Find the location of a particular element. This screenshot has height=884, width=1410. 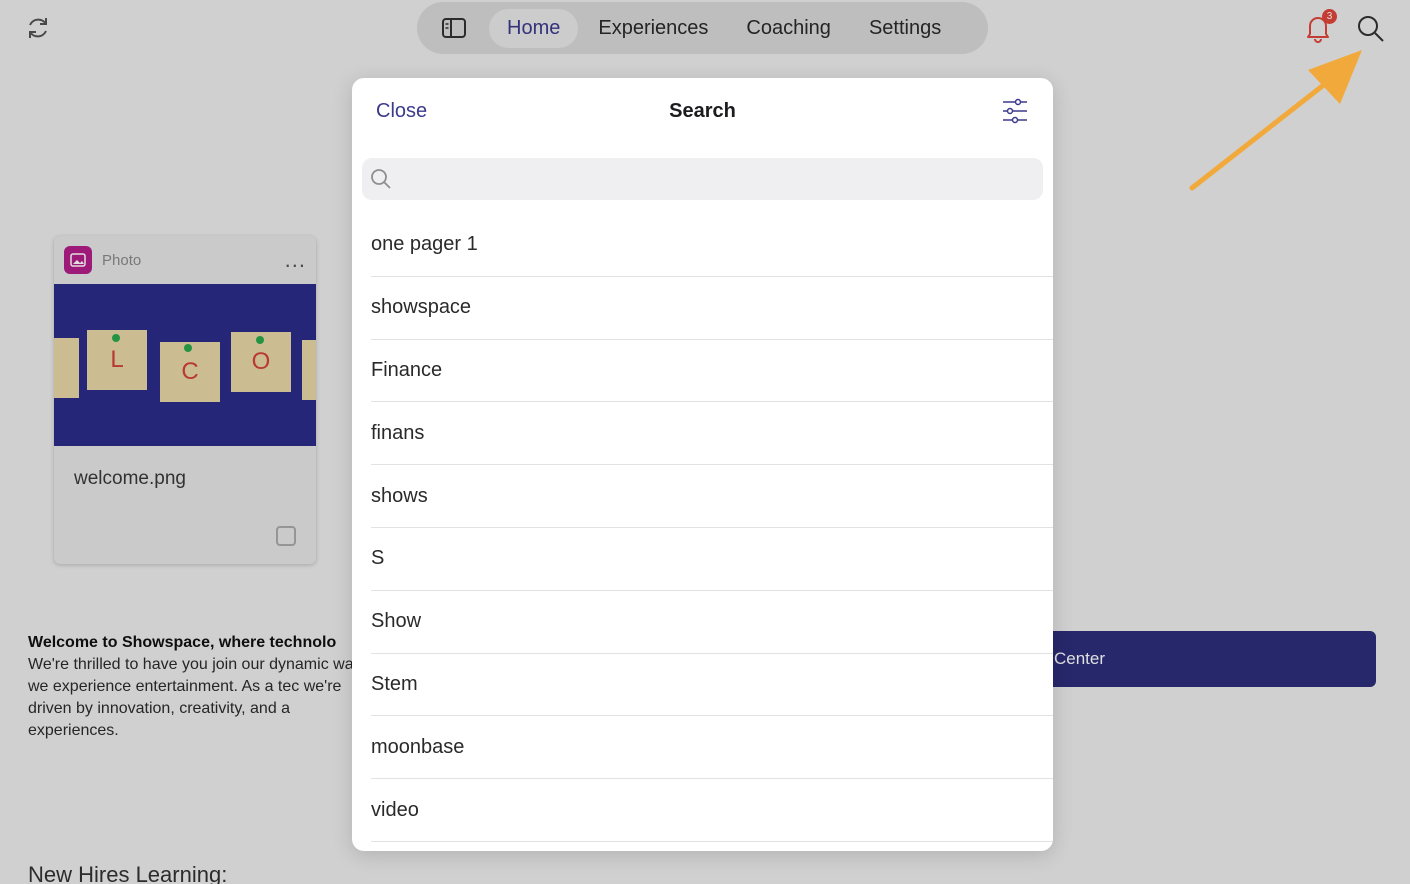

modal-title: Search is located at coordinates (702, 111).